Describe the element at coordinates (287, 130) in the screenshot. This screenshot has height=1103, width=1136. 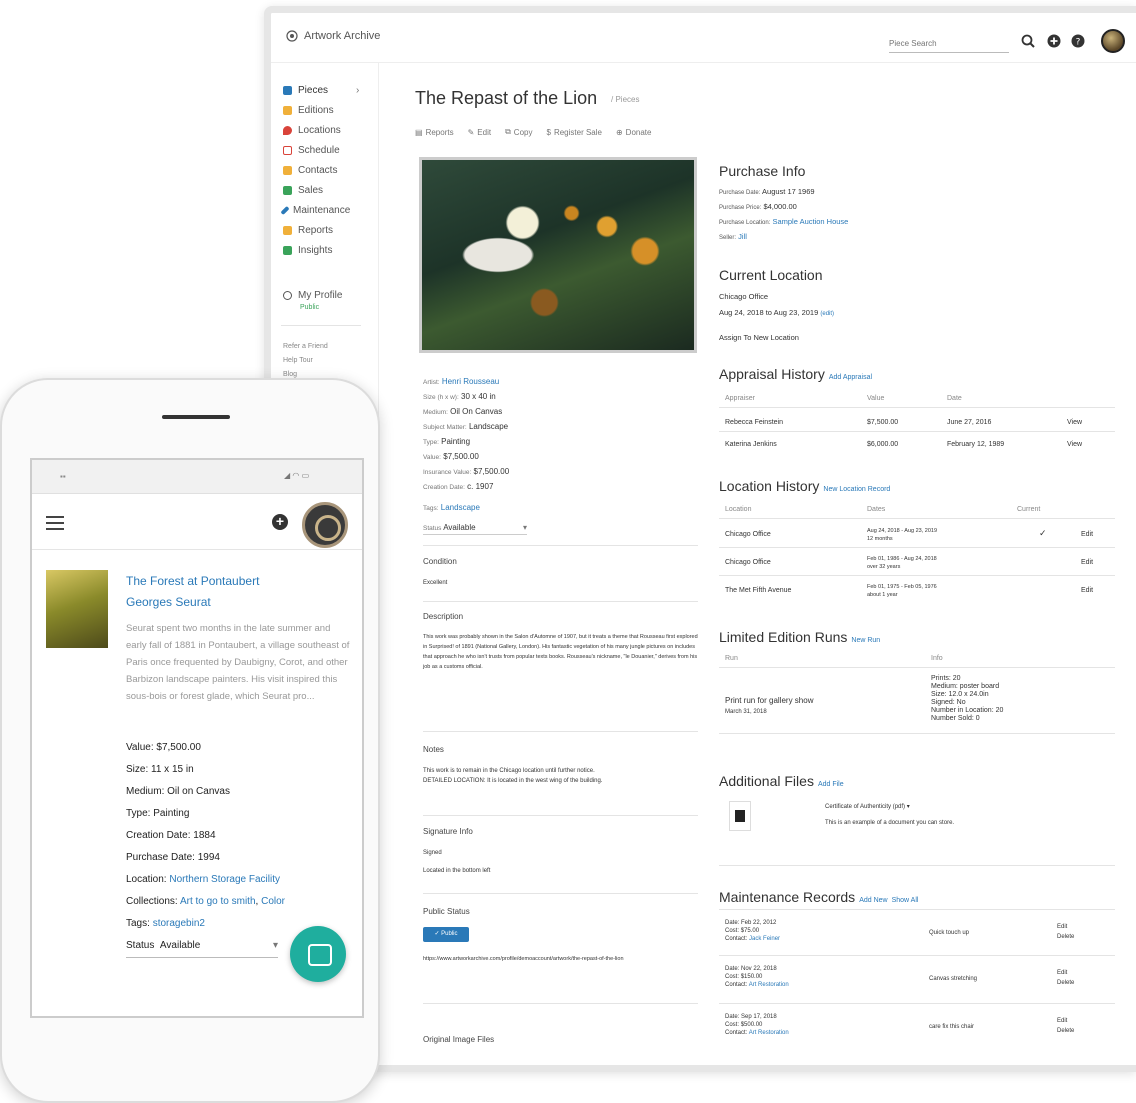
I see `location-pin-icon` at that location.